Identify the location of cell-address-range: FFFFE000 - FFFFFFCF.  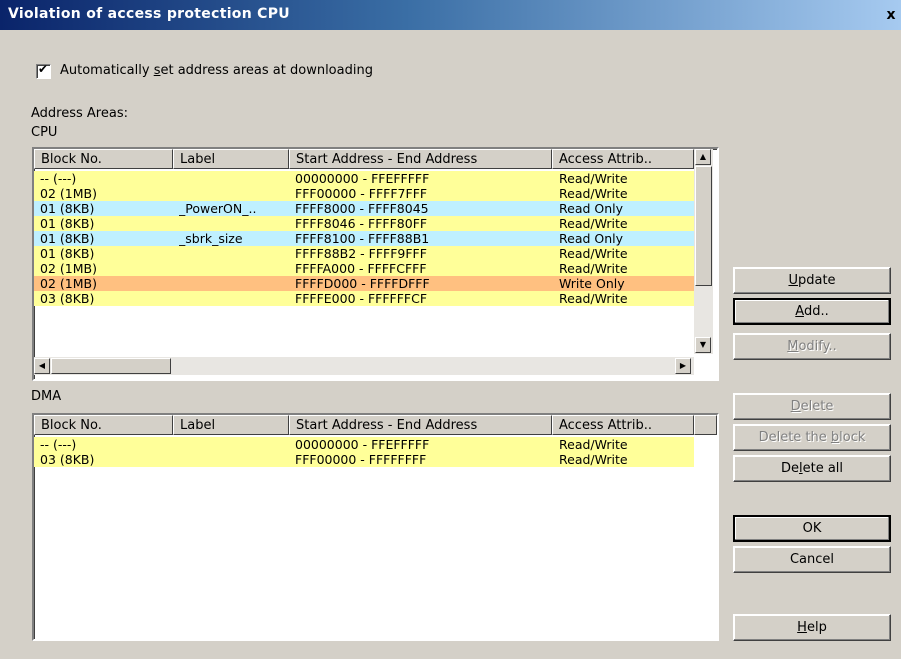
(361, 298).